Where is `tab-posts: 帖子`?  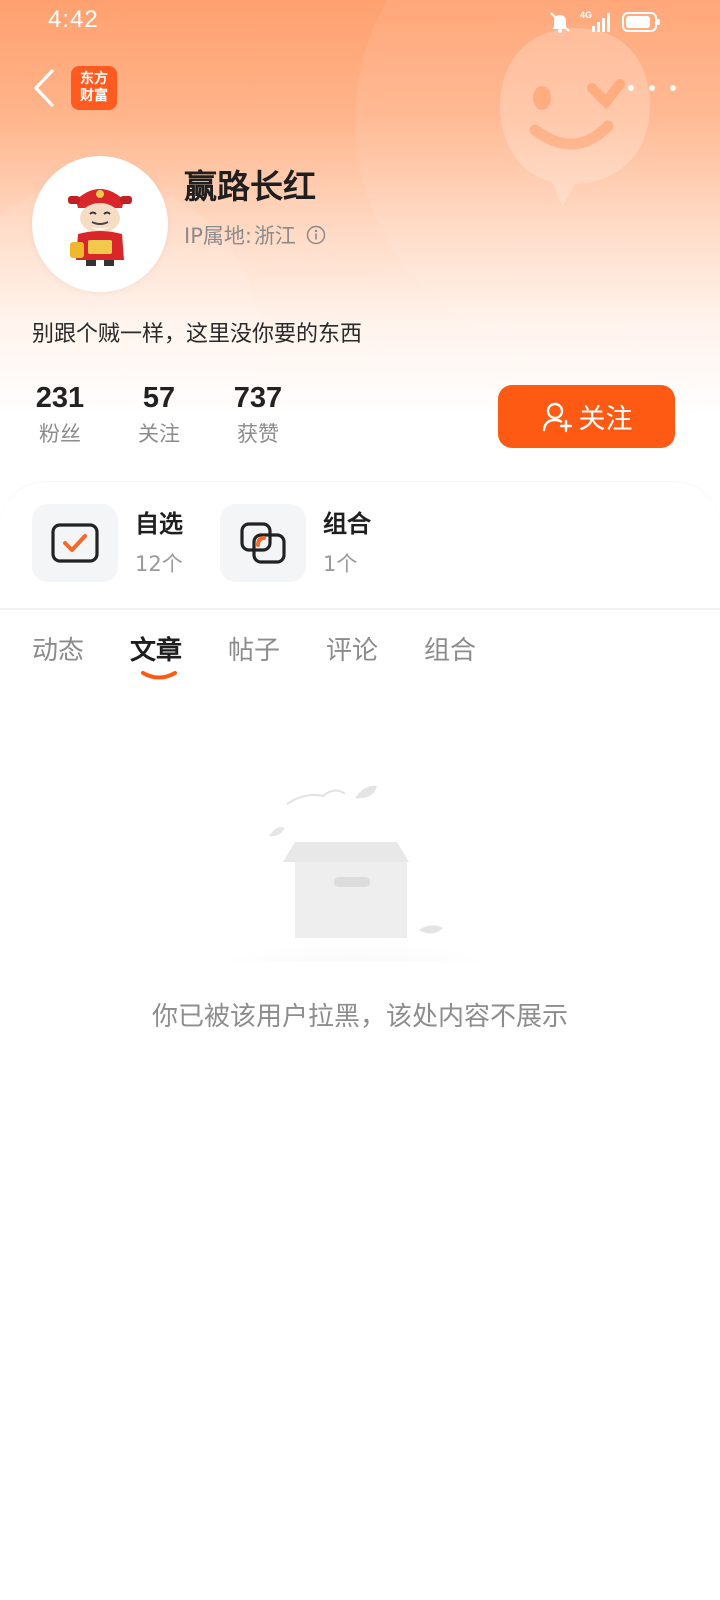 tab-posts: 帖子 is located at coordinates (254, 648).